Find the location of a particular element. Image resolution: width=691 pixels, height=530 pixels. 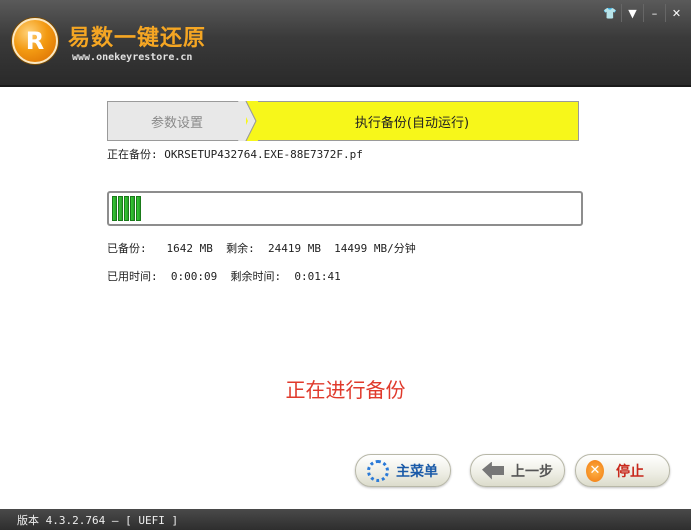

progress-fill is located at coordinates (345, 208).